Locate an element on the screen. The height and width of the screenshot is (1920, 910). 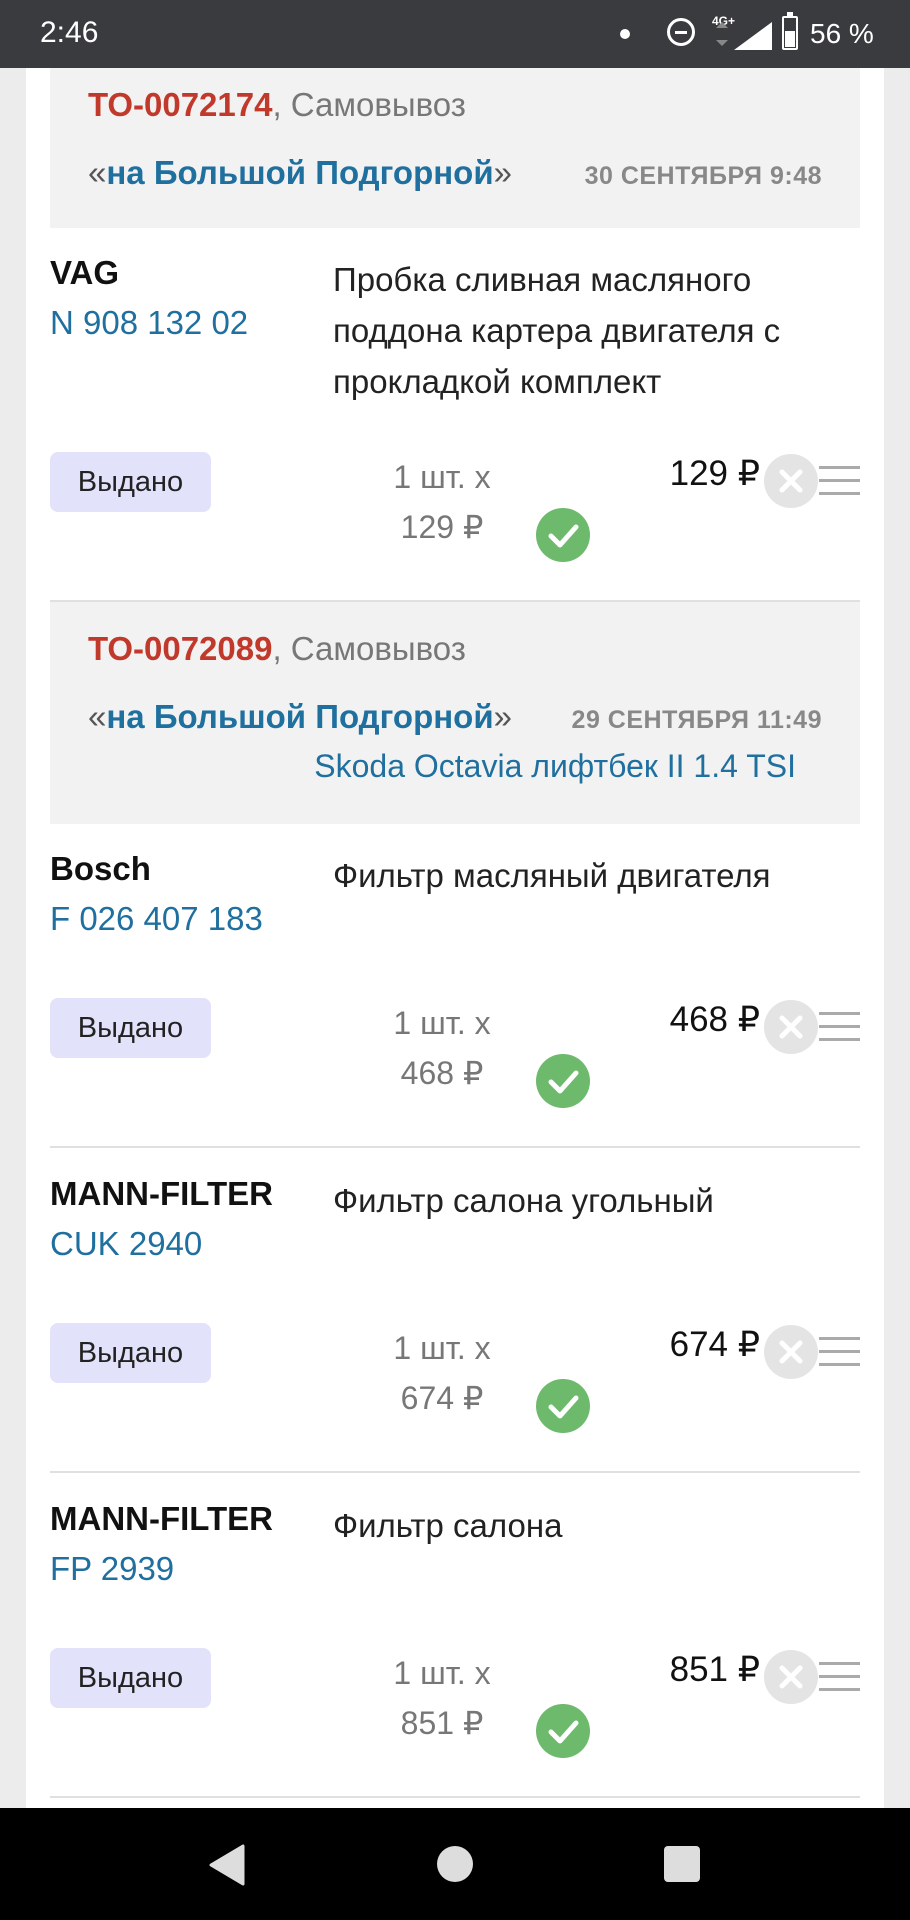
order-id-link: ТО-0072174 is located at coordinates (180, 104).